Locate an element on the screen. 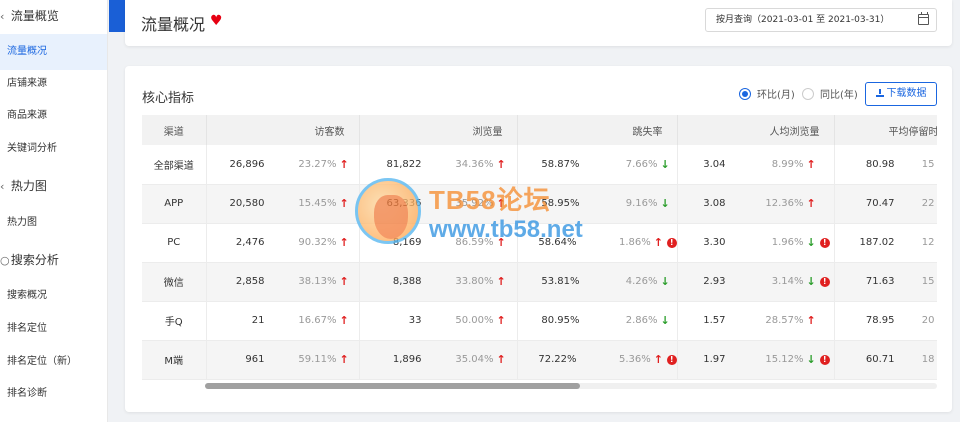  metric-value: 21 is located at coordinates (258, 320).